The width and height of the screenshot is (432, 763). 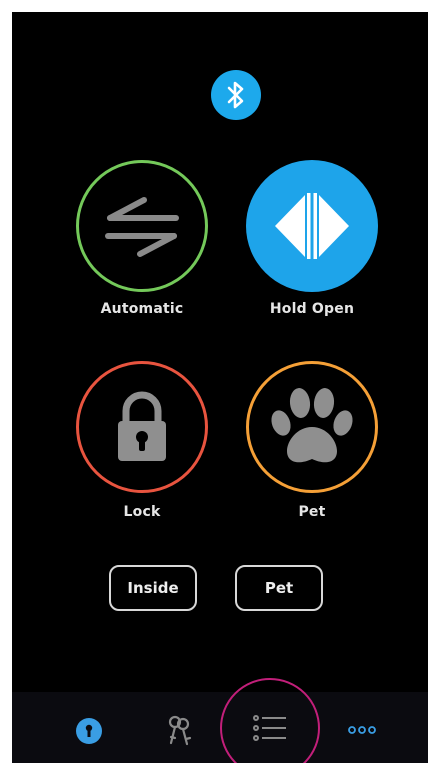 I want to click on keys-icon, so click(x=180, y=730).